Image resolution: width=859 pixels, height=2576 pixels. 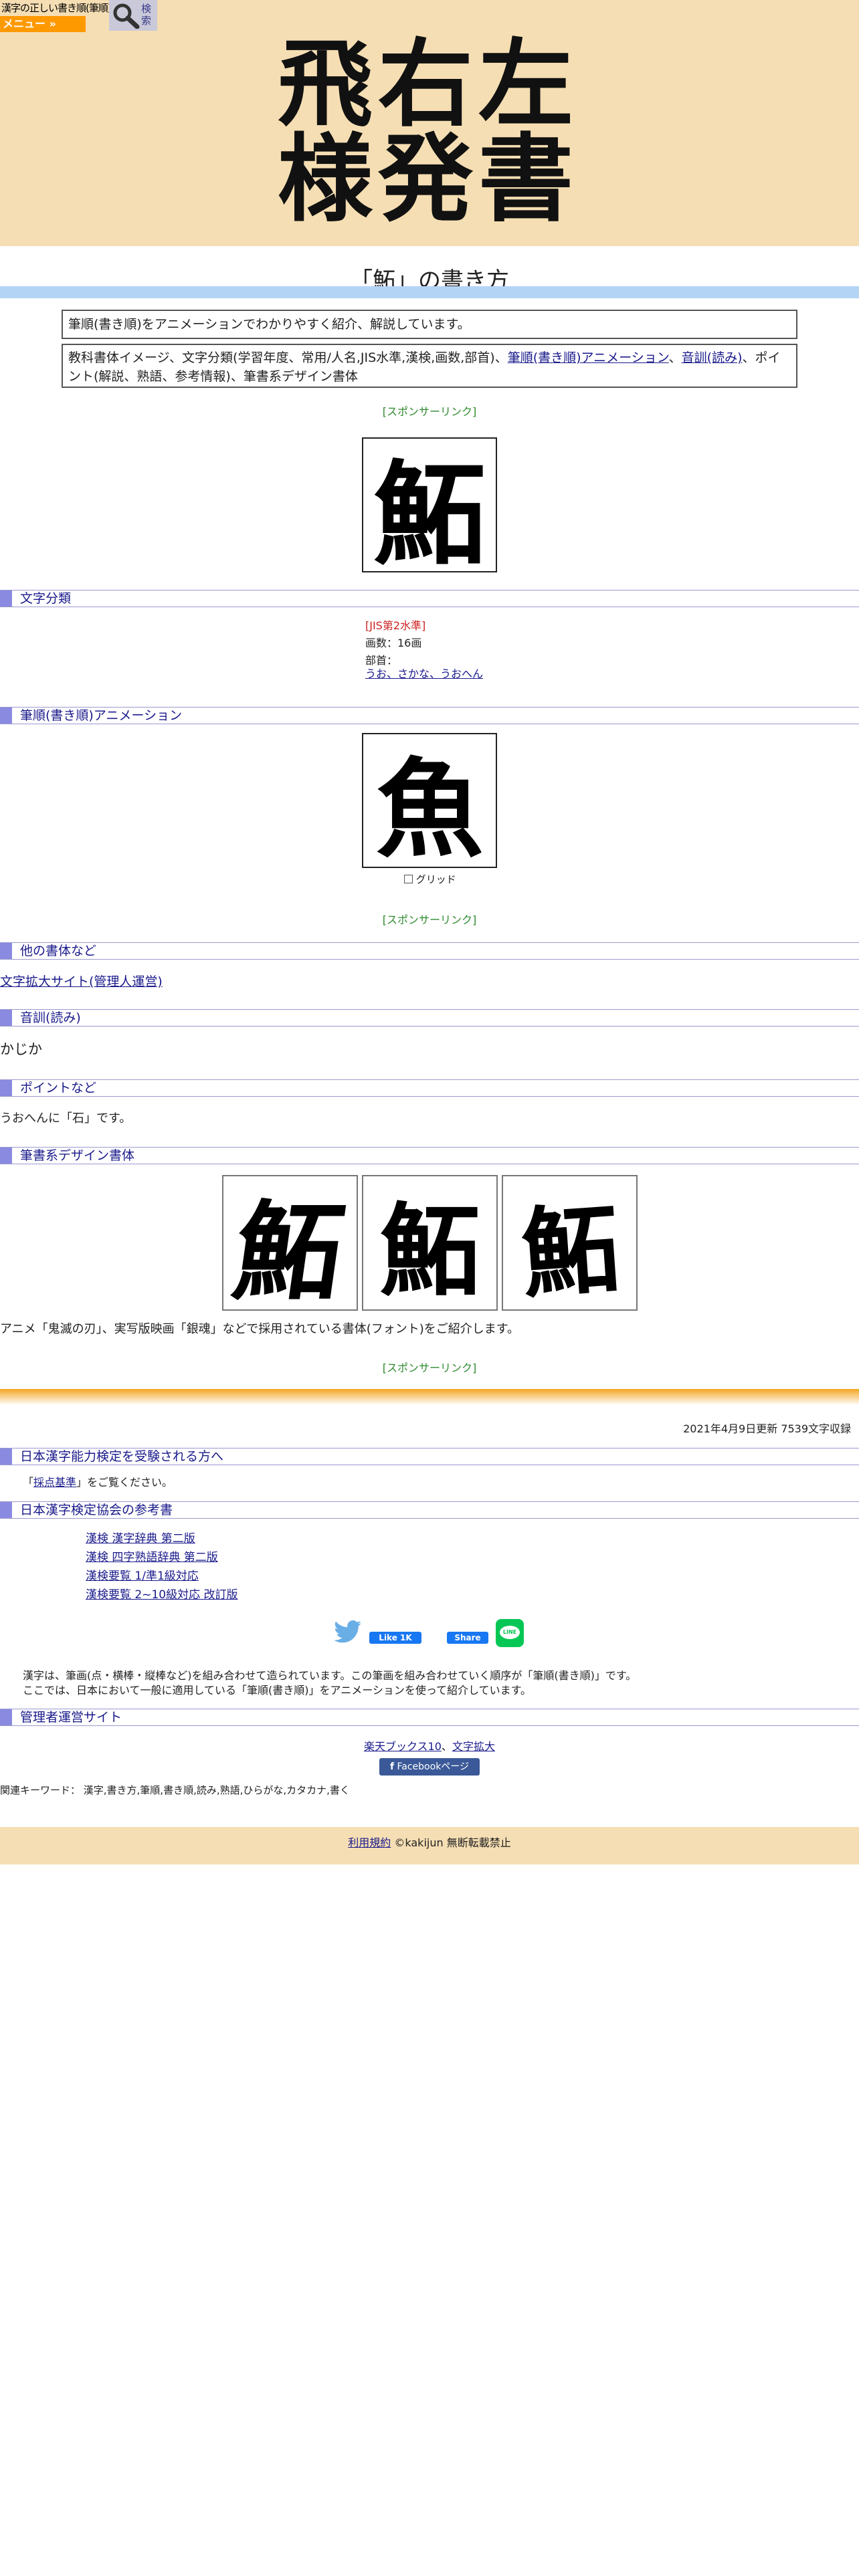 What do you see at coordinates (122, 1456) in the screenshot?
I see `section-title: 日本漢字能力検定を受験される方へ` at bounding box center [122, 1456].